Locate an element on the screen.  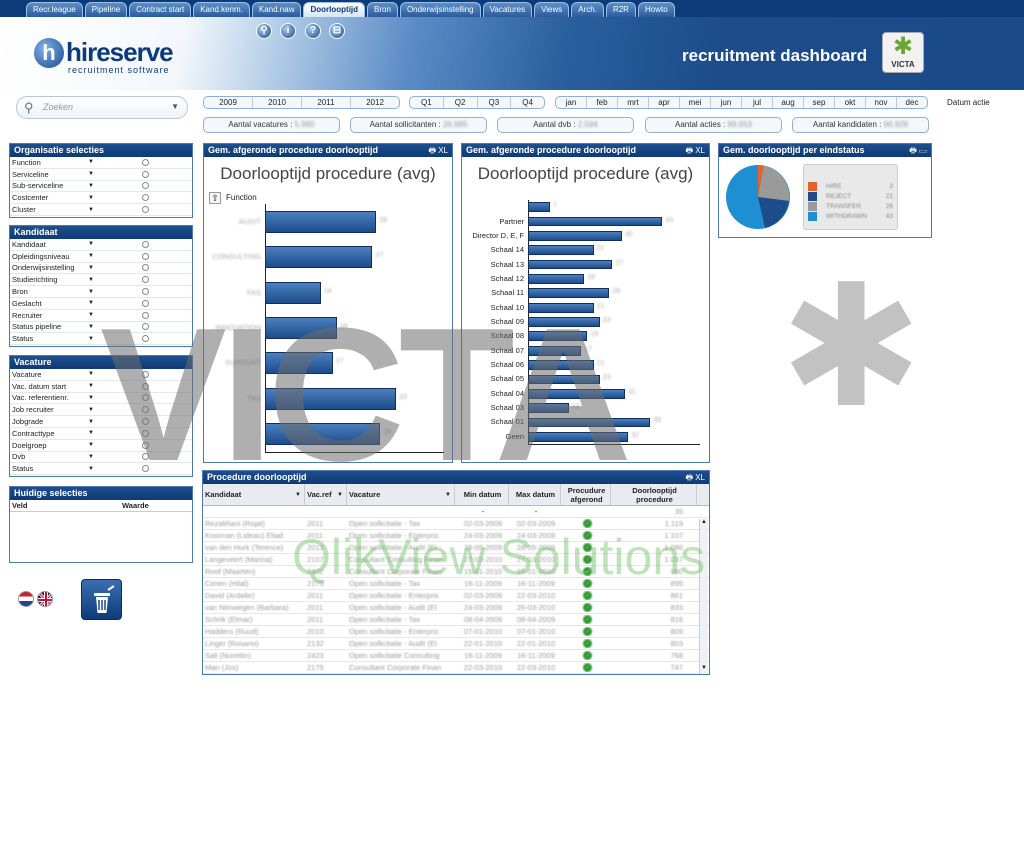
listbox-geslacht: Geslacht ▼ is located at coordinates (101, 304).